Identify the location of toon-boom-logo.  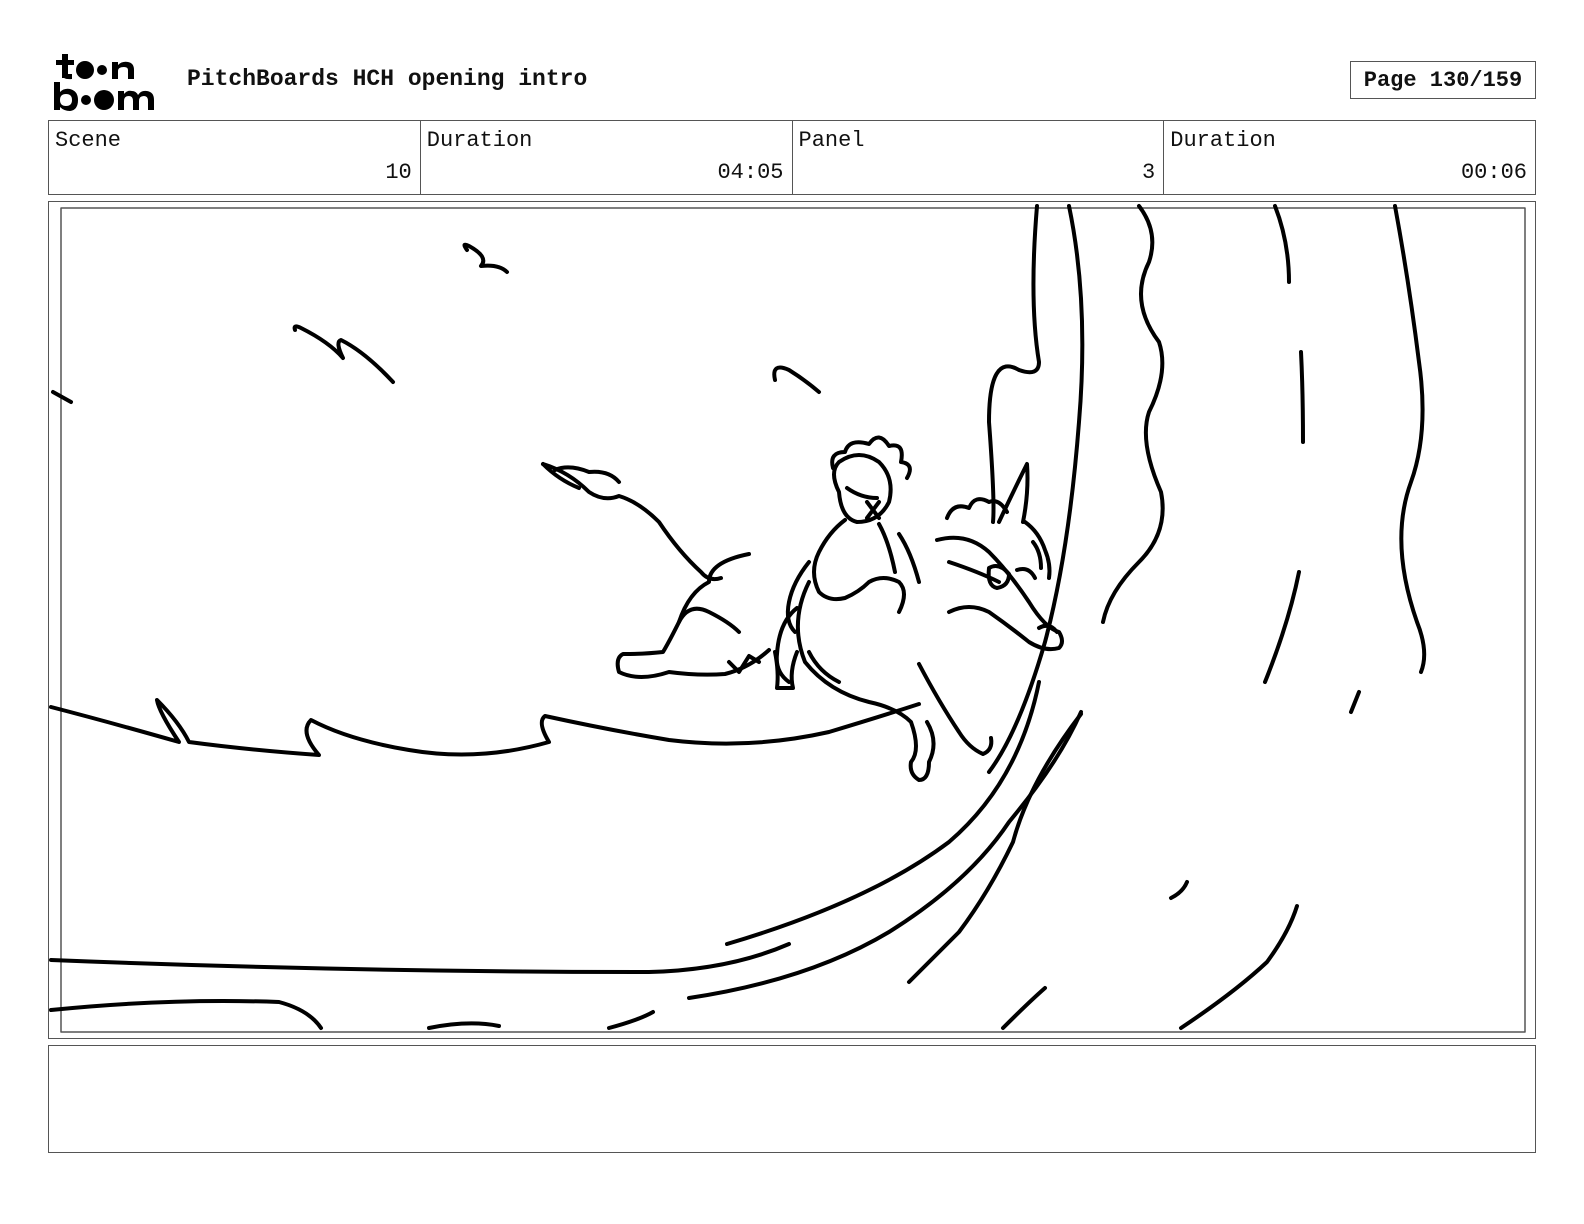
(107, 81).